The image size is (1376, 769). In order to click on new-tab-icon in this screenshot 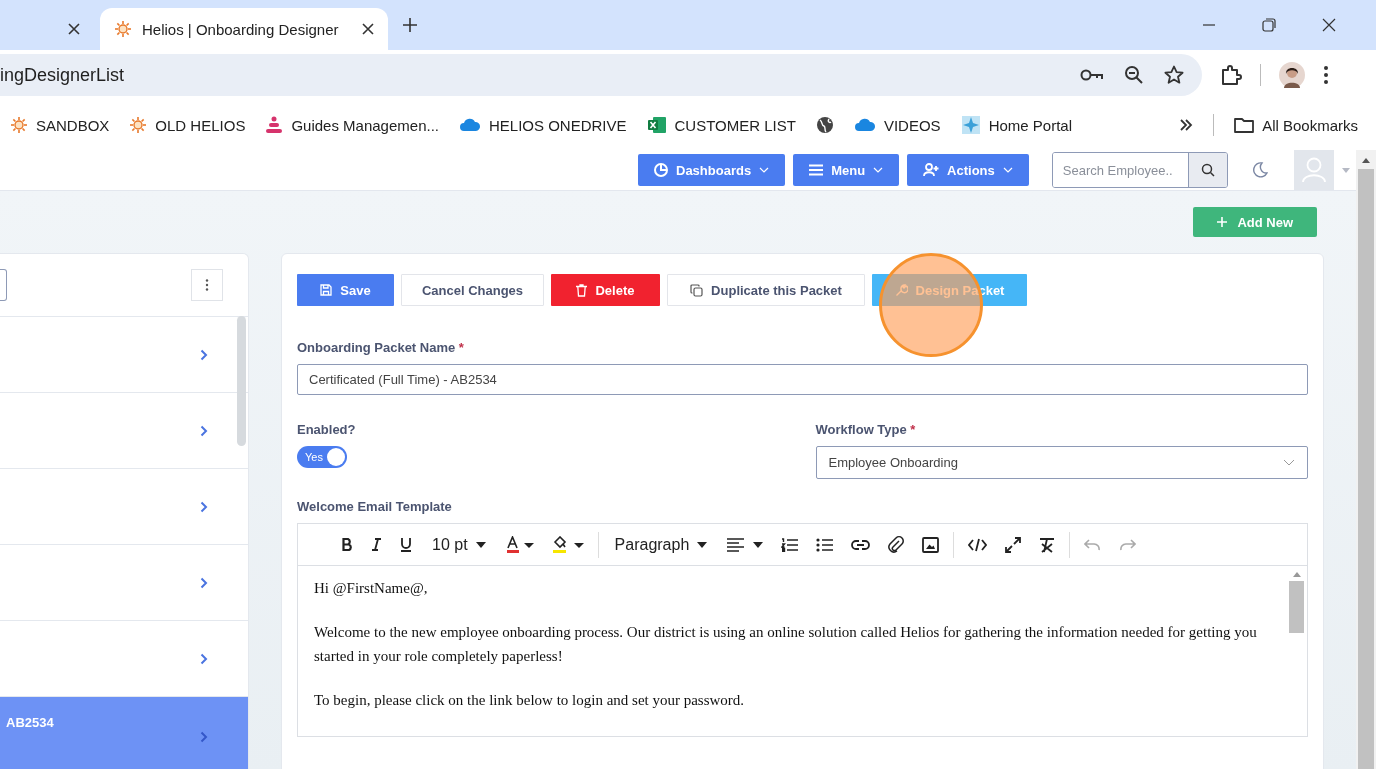, I will do `click(410, 25)`.